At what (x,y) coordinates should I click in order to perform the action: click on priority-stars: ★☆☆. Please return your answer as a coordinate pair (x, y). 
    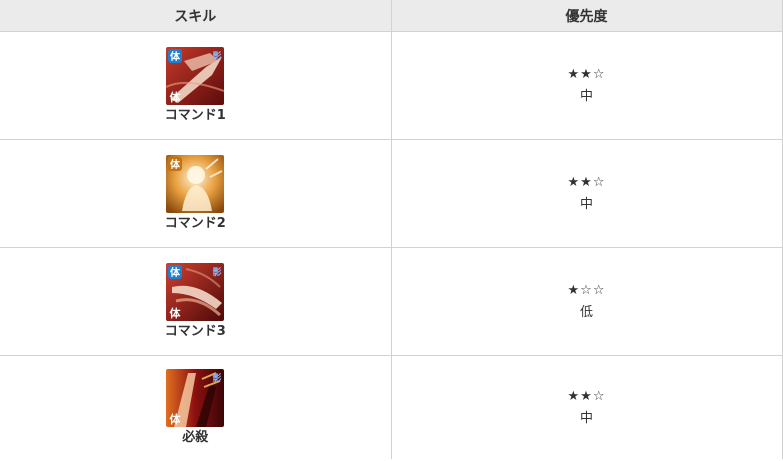
    Looking at the image, I should click on (586, 290).